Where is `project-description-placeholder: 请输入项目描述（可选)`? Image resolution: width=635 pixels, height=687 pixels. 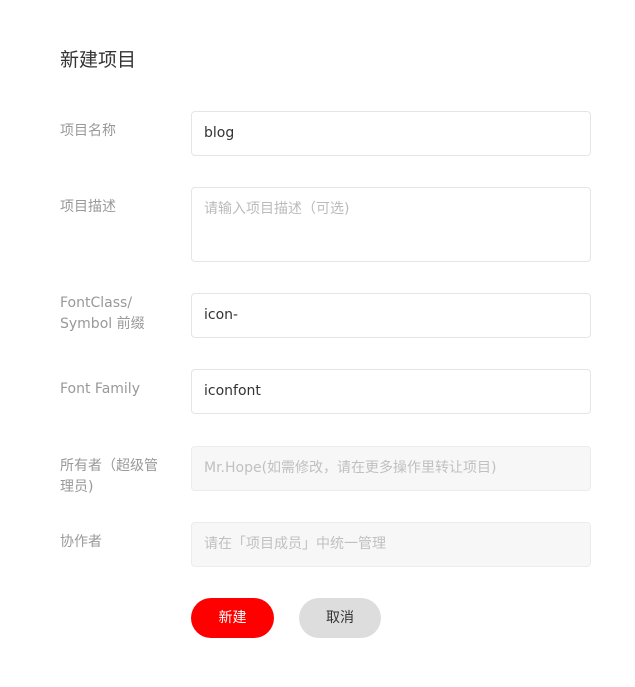 project-description-placeholder: 请输入项目描述（可选) is located at coordinates (277, 209).